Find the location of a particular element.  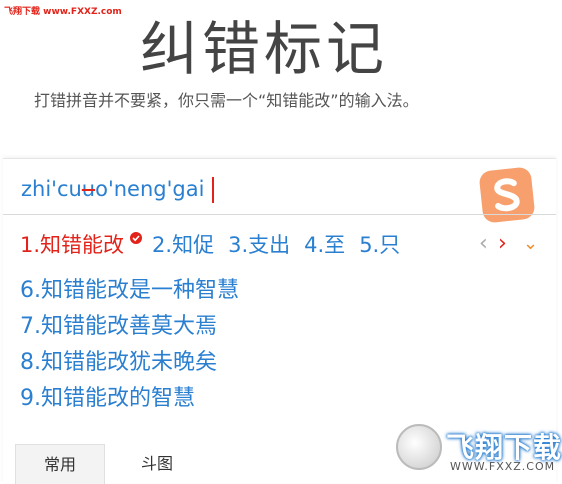

prev-page-icon: ‹ is located at coordinates (483, 243).